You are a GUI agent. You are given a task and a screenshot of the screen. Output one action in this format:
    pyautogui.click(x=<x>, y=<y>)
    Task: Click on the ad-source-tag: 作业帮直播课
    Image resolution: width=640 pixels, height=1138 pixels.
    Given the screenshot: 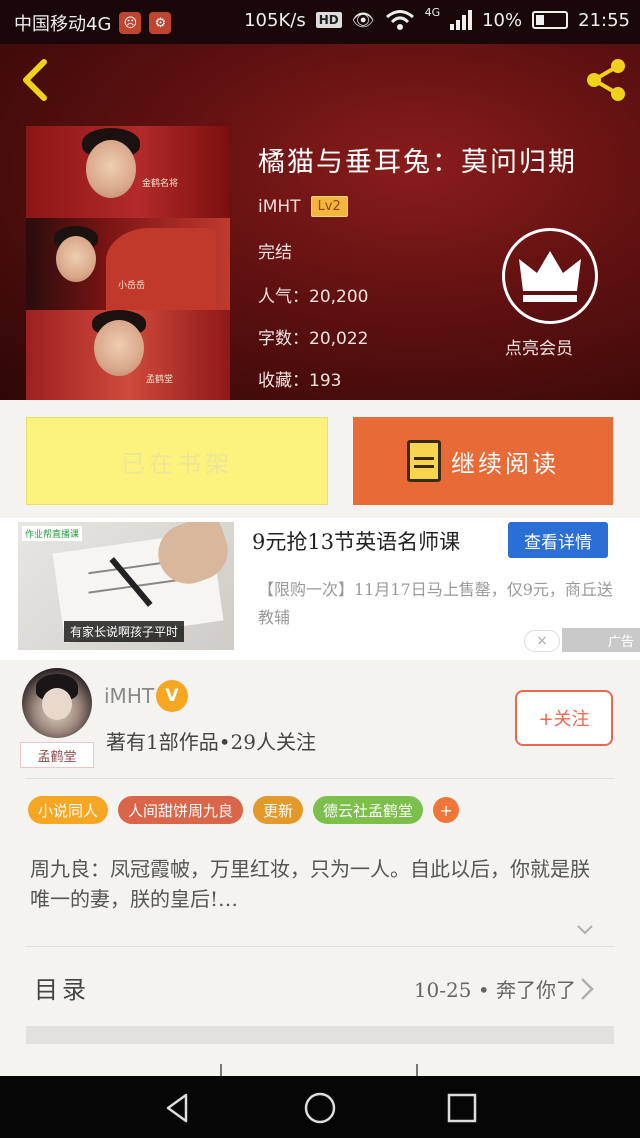 What is the action you would take?
    pyautogui.click(x=52, y=533)
    